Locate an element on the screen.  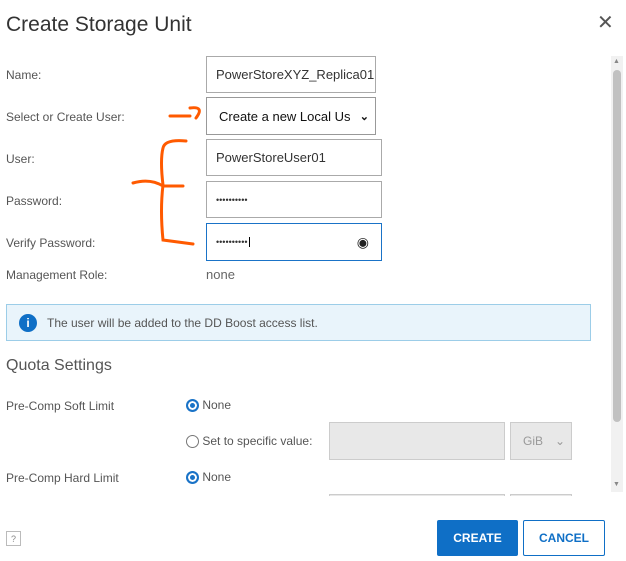
help-button: ? is located at coordinates (13, 538).